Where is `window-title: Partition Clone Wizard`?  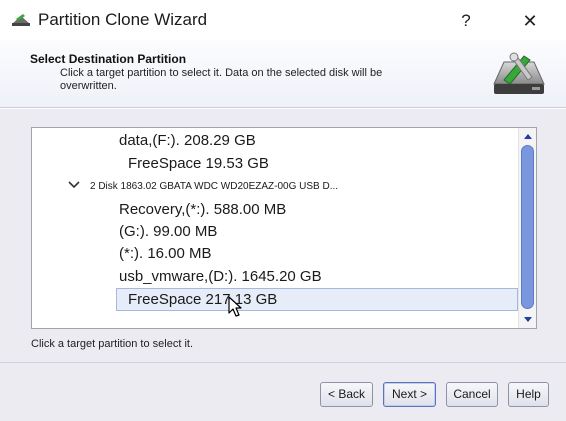
window-title: Partition Clone Wizard is located at coordinates (123, 19).